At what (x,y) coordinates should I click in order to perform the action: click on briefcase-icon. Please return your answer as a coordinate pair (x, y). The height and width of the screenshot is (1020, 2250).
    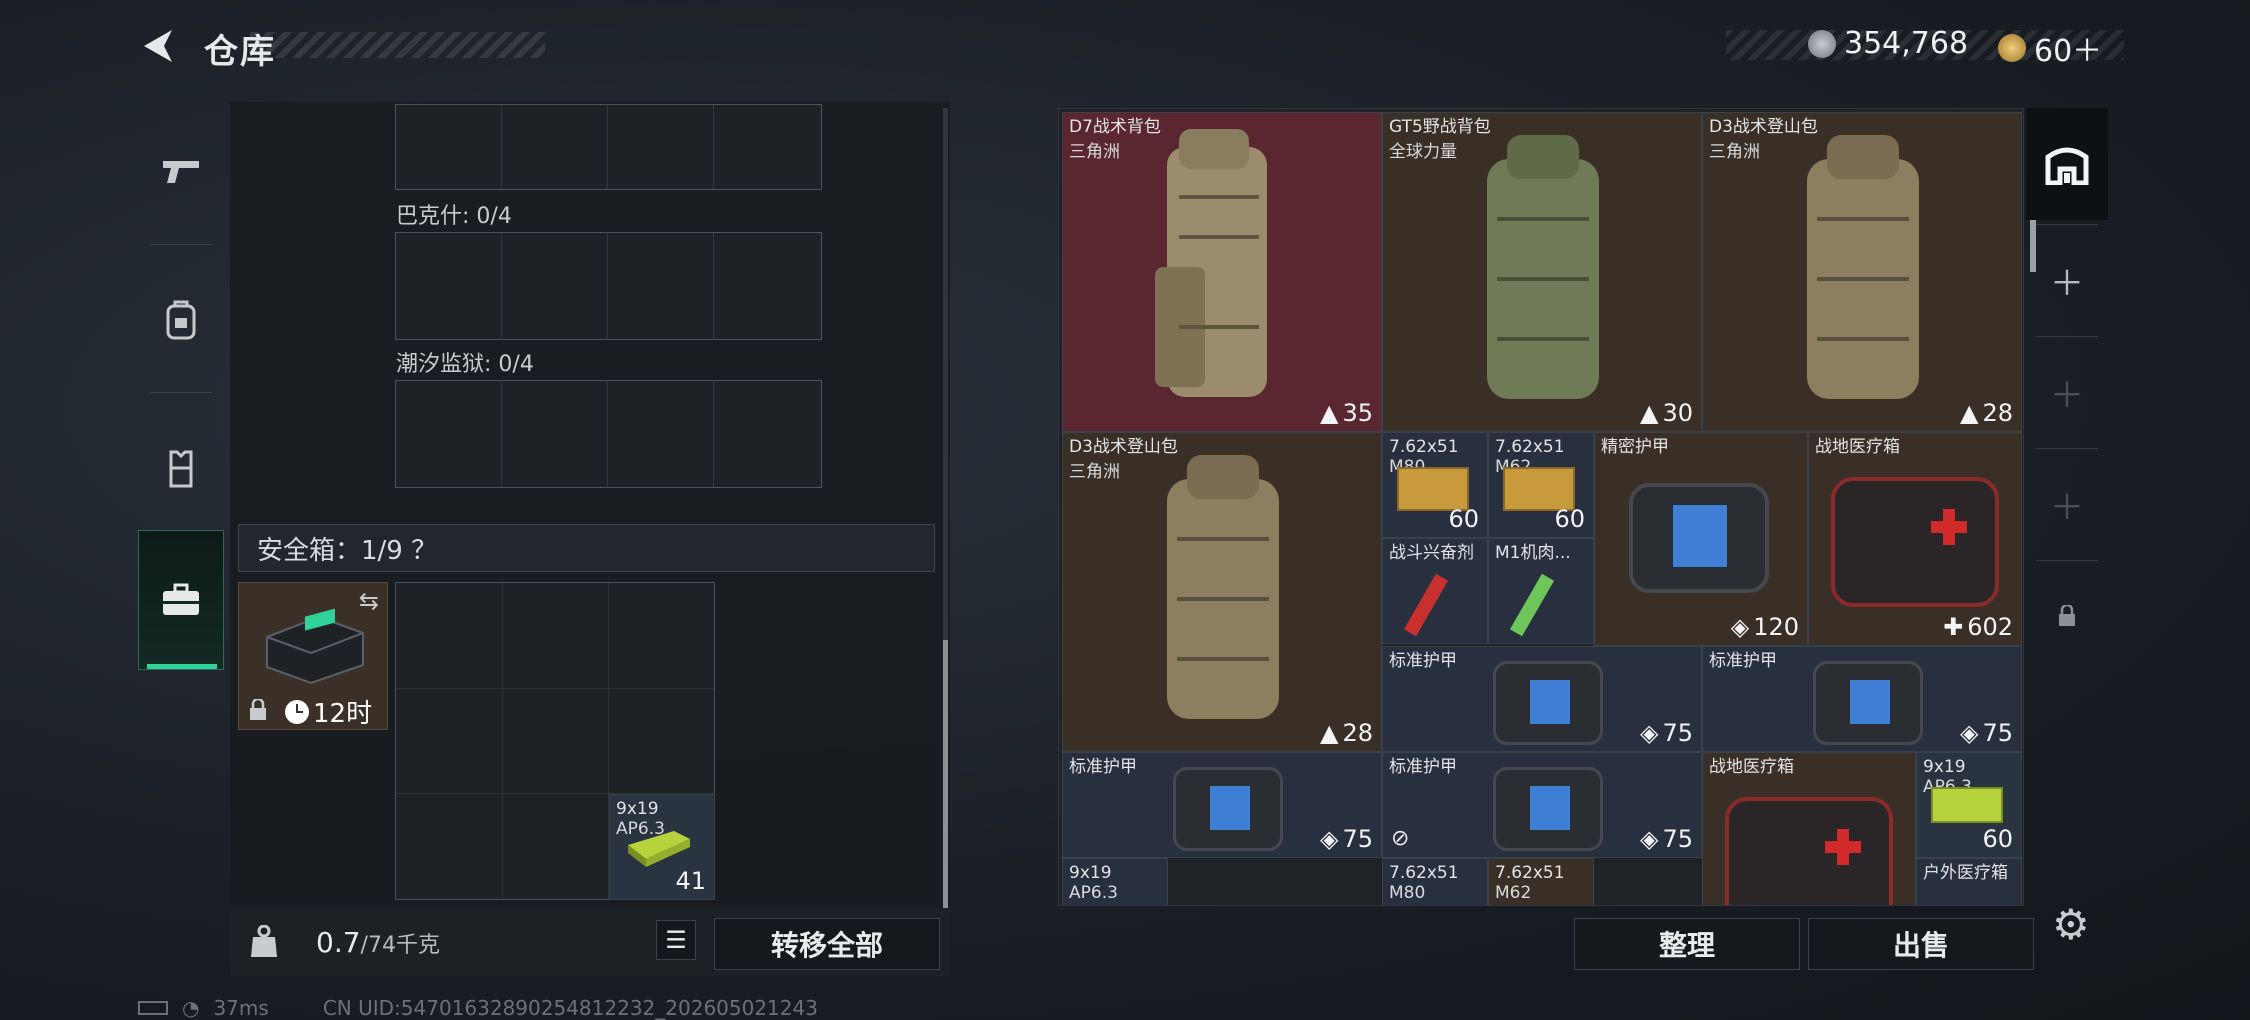
    Looking at the image, I should click on (181, 599).